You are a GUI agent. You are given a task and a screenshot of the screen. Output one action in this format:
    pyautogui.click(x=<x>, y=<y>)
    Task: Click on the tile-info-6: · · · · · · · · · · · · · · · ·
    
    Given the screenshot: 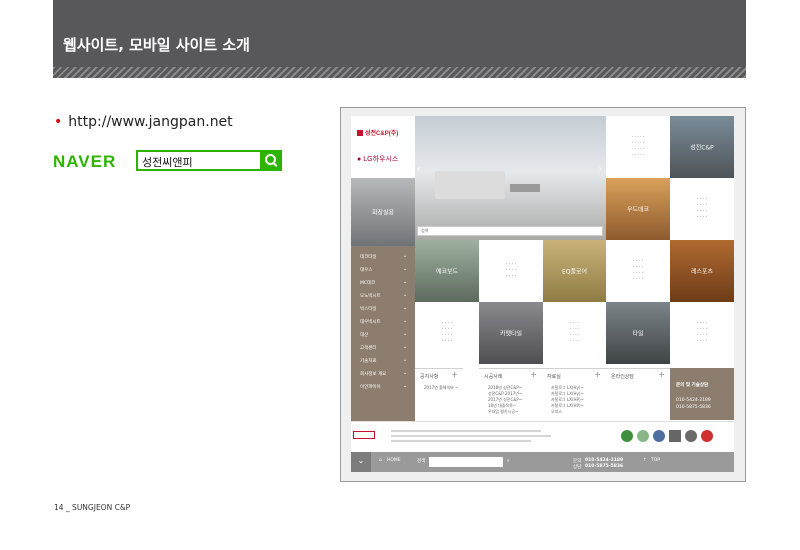 What is the action you would take?
    pyautogui.click(x=574, y=333)
    